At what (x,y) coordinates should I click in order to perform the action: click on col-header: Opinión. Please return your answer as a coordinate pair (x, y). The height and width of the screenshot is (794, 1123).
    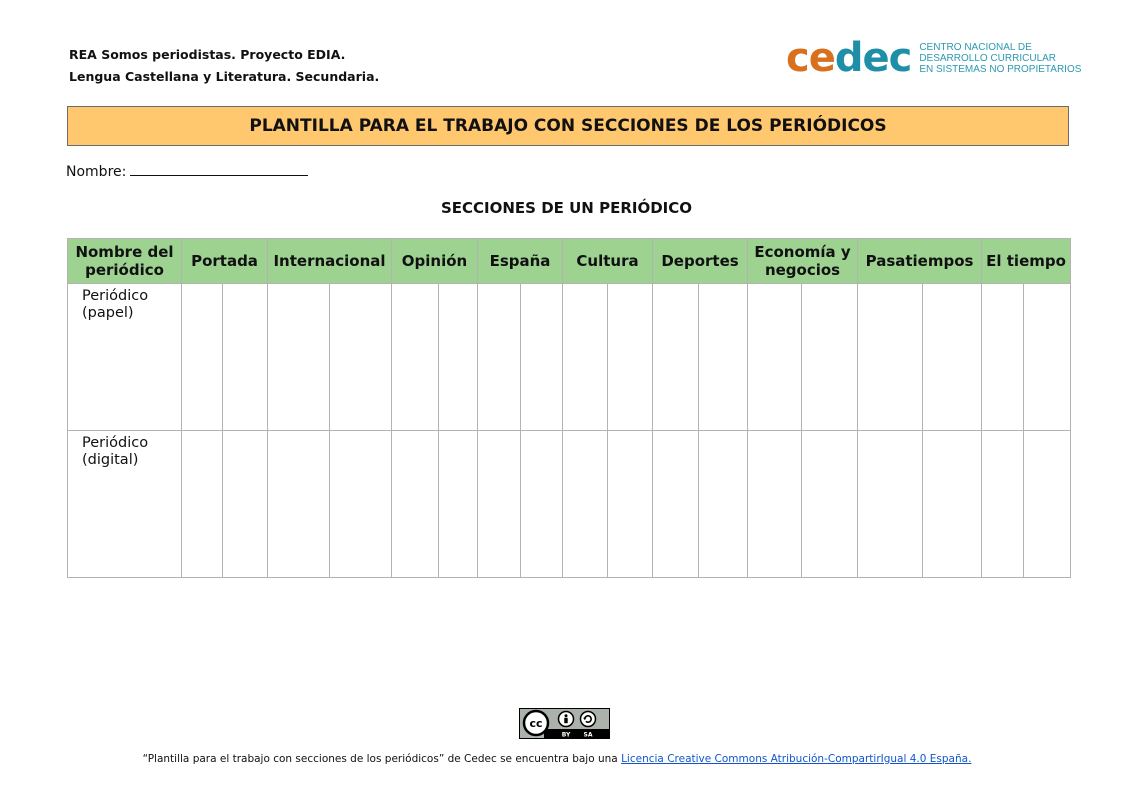
    Looking at the image, I should click on (435, 261).